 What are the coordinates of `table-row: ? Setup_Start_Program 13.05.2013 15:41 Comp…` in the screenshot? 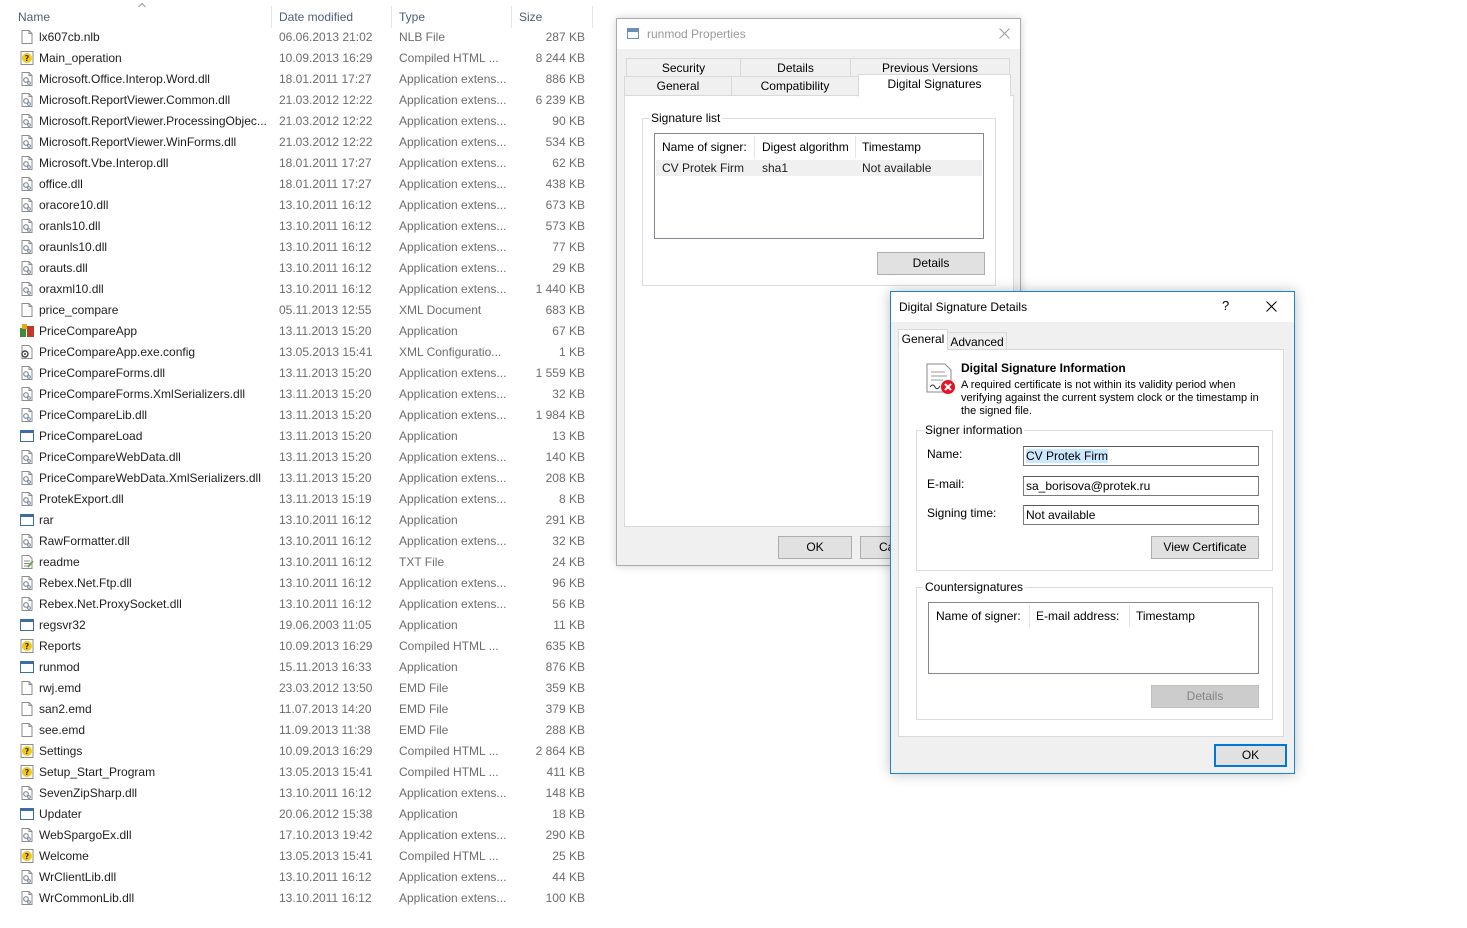 It's located at (300, 772).